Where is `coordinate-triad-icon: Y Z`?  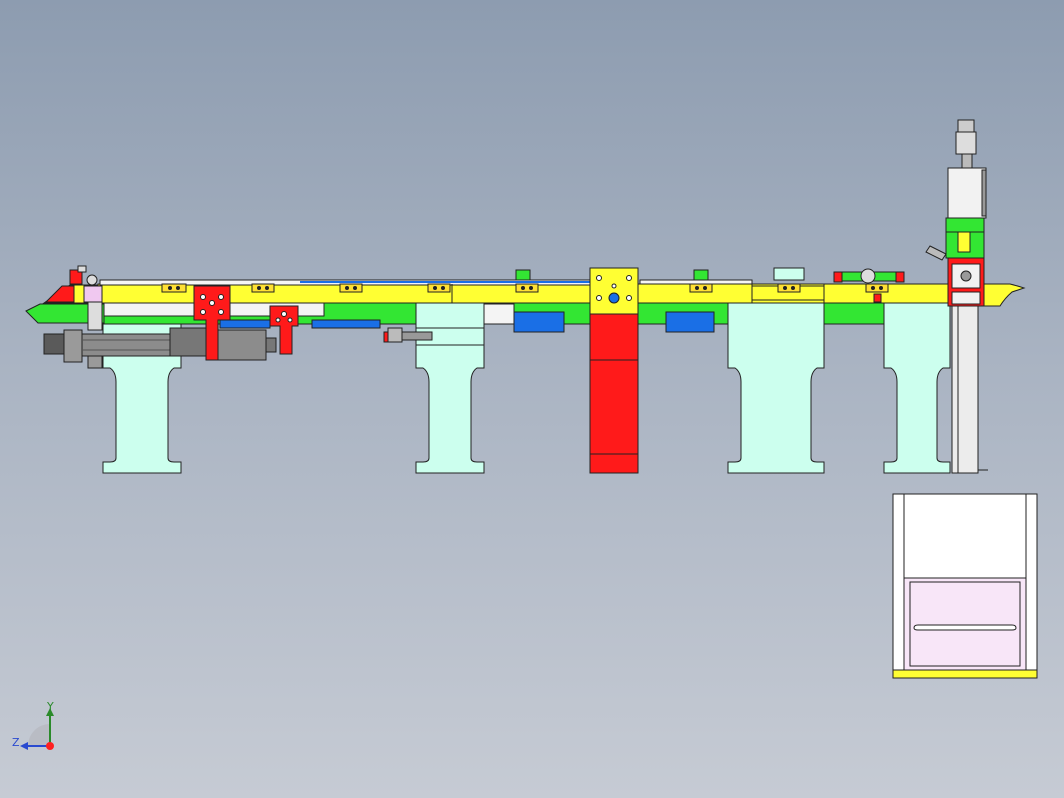
coordinate-triad-icon: Y Z is located at coordinates (33, 725).